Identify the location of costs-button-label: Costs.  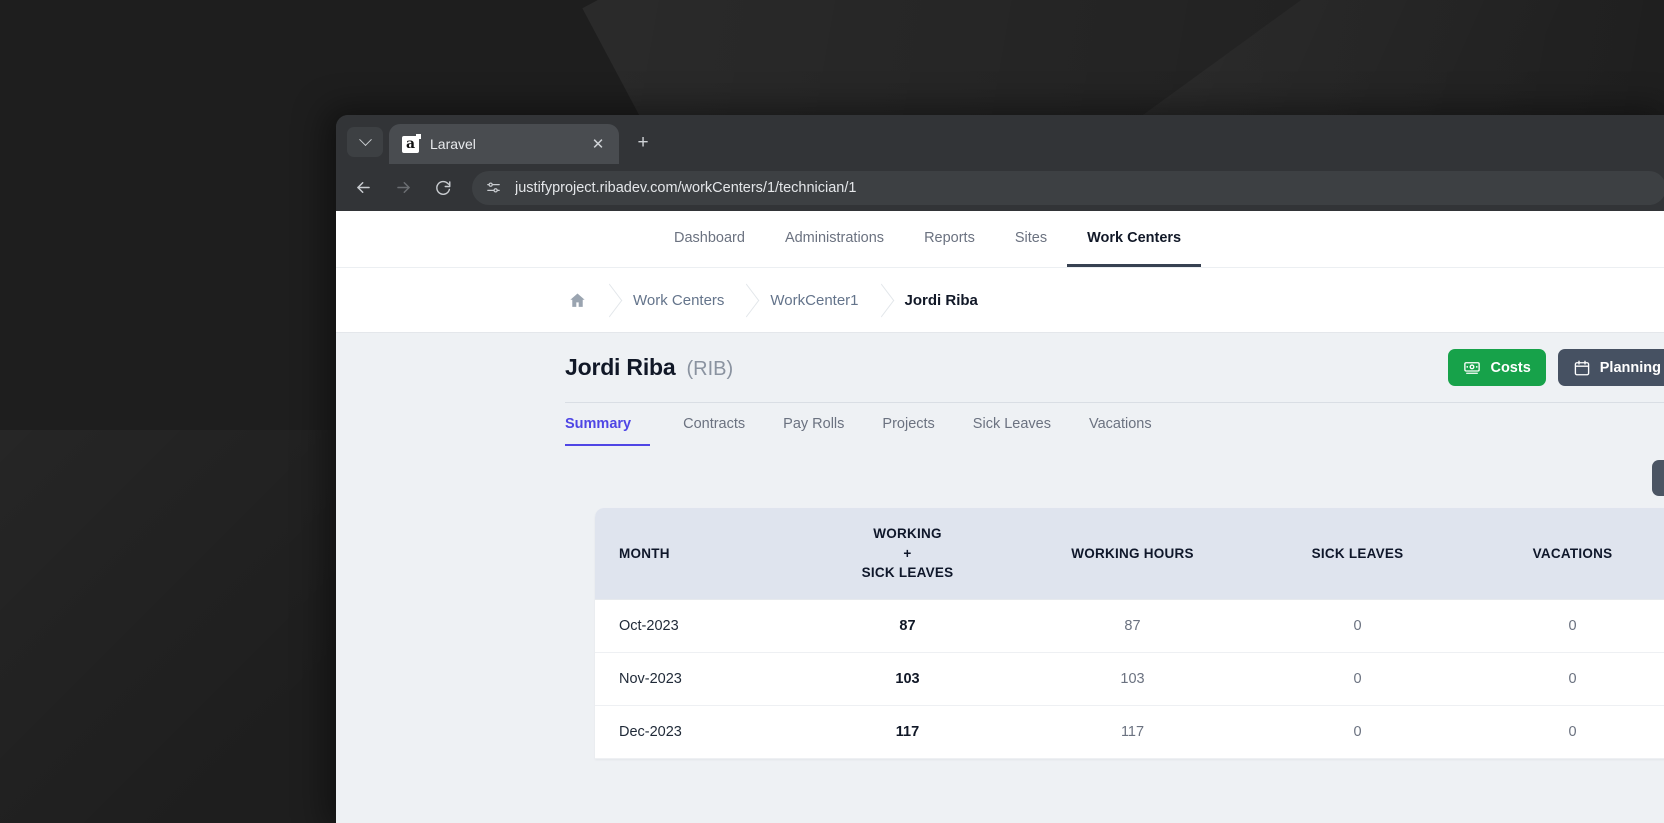
(1510, 367).